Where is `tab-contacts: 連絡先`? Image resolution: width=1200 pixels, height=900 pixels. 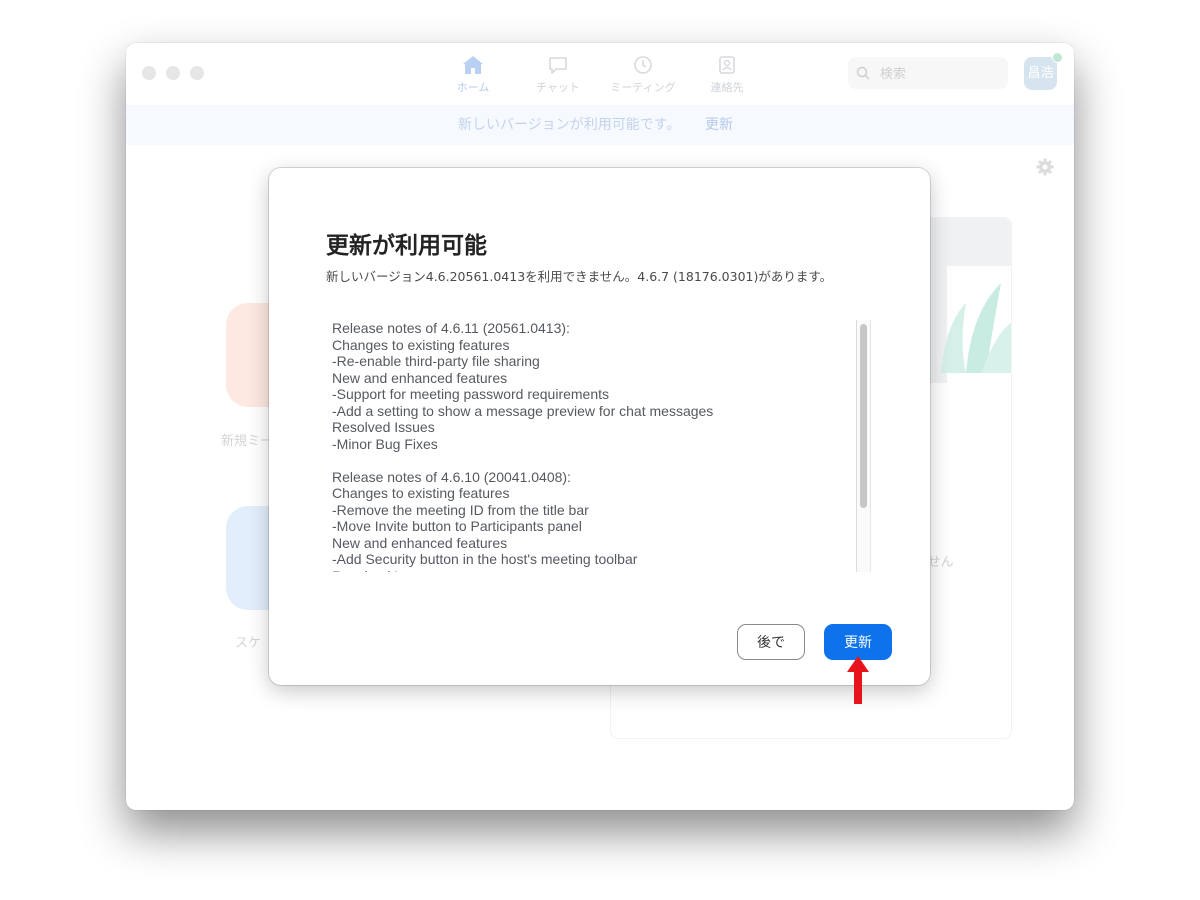 tab-contacts: 連絡先 is located at coordinates (727, 77).